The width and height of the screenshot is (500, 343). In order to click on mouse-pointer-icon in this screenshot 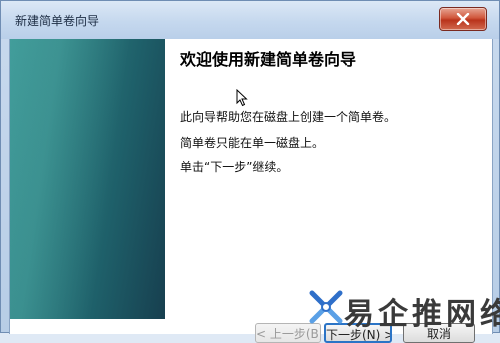, I will do `click(242, 98)`.